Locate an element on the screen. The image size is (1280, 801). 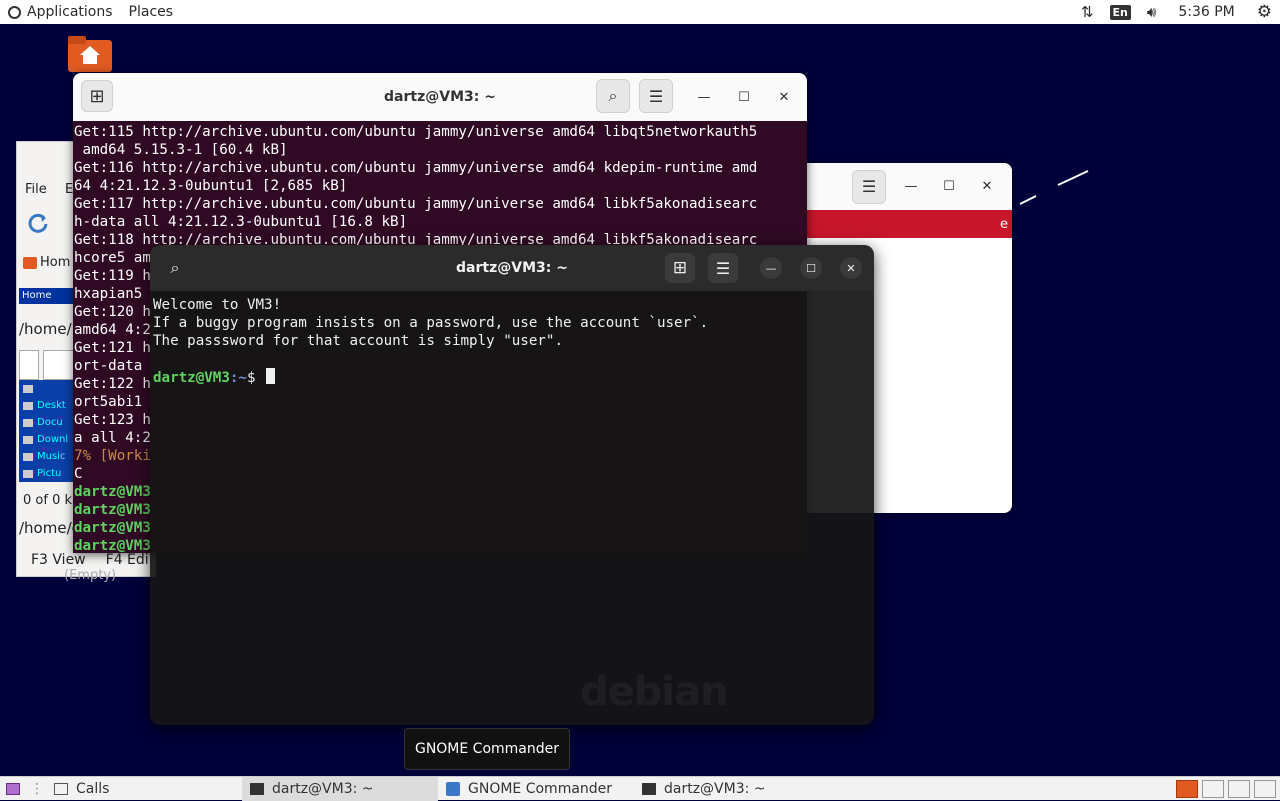
home-button: Hom is located at coordinates (46, 262).